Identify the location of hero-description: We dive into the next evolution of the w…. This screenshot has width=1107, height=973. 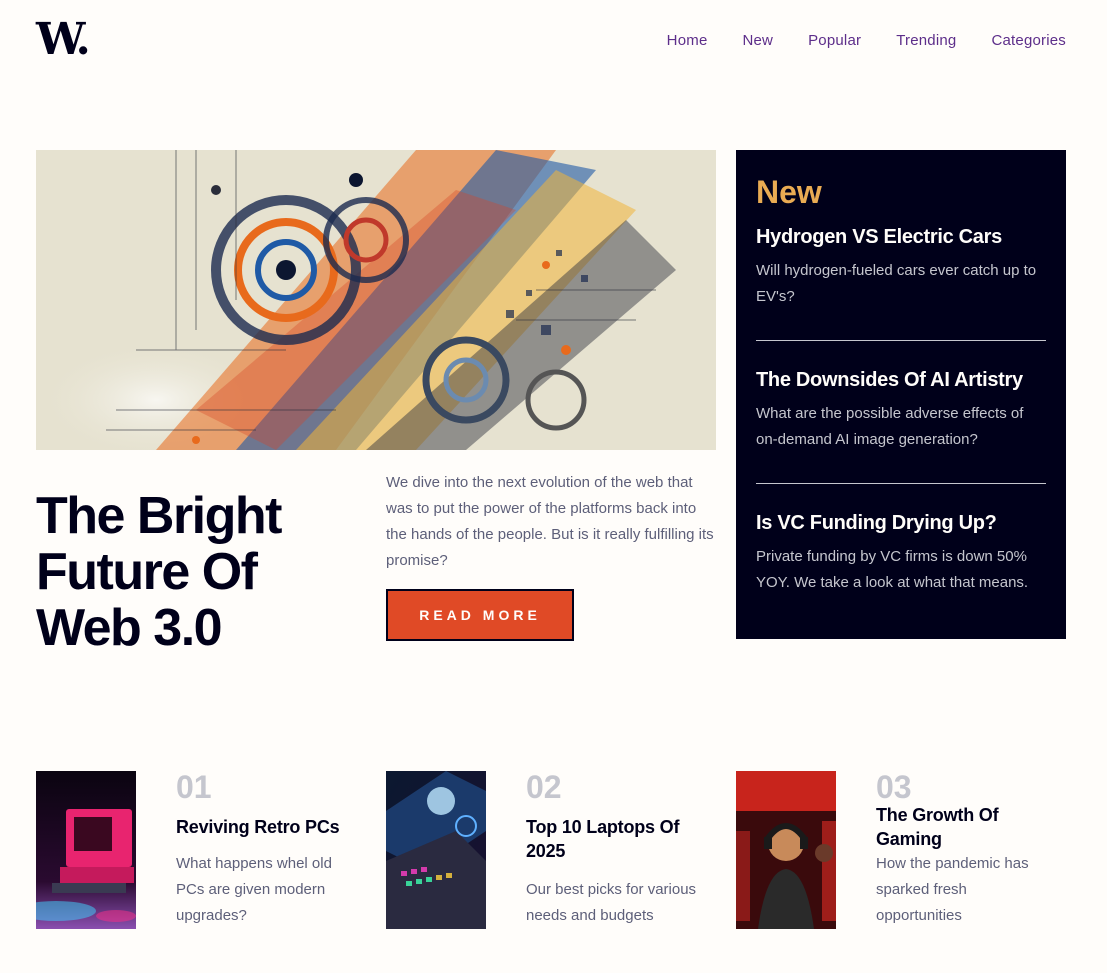
(550, 521).